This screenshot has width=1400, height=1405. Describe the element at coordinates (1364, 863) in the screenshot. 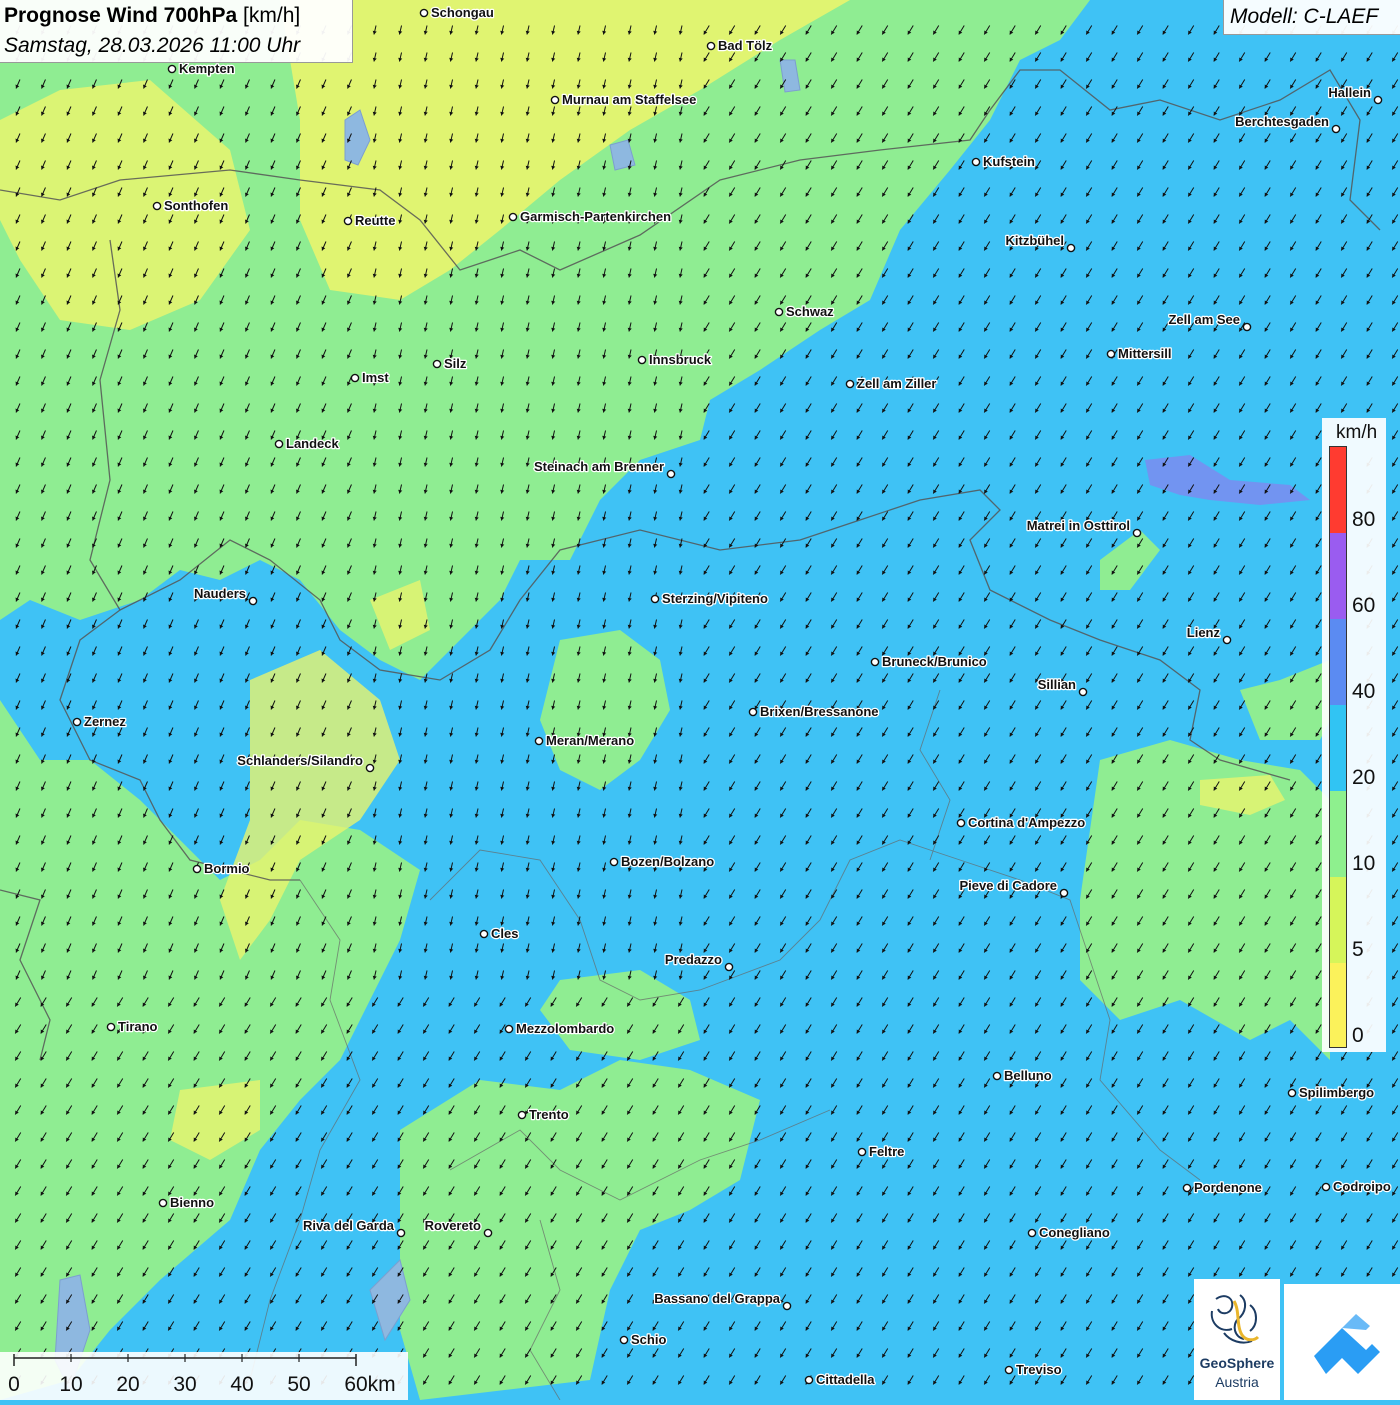

I see `legend-tick-10: 10` at that location.